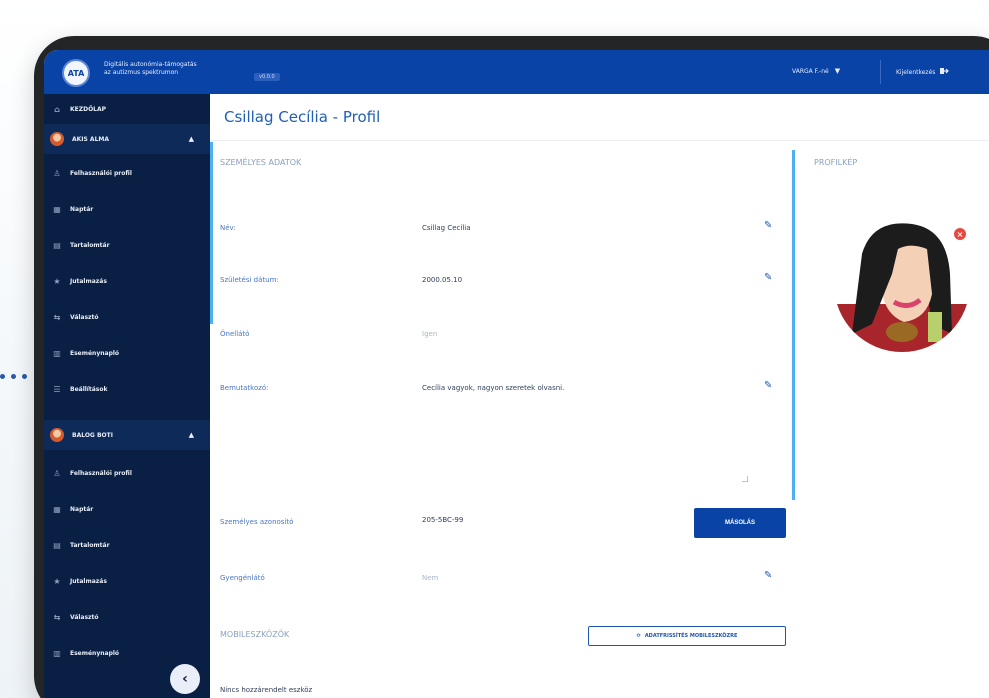 The width and height of the screenshot is (989, 698). What do you see at coordinates (493, 388) in the screenshot?
I see `intro-textarea: Cecília vagyok, nagyon szeretek olvasni.` at bounding box center [493, 388].